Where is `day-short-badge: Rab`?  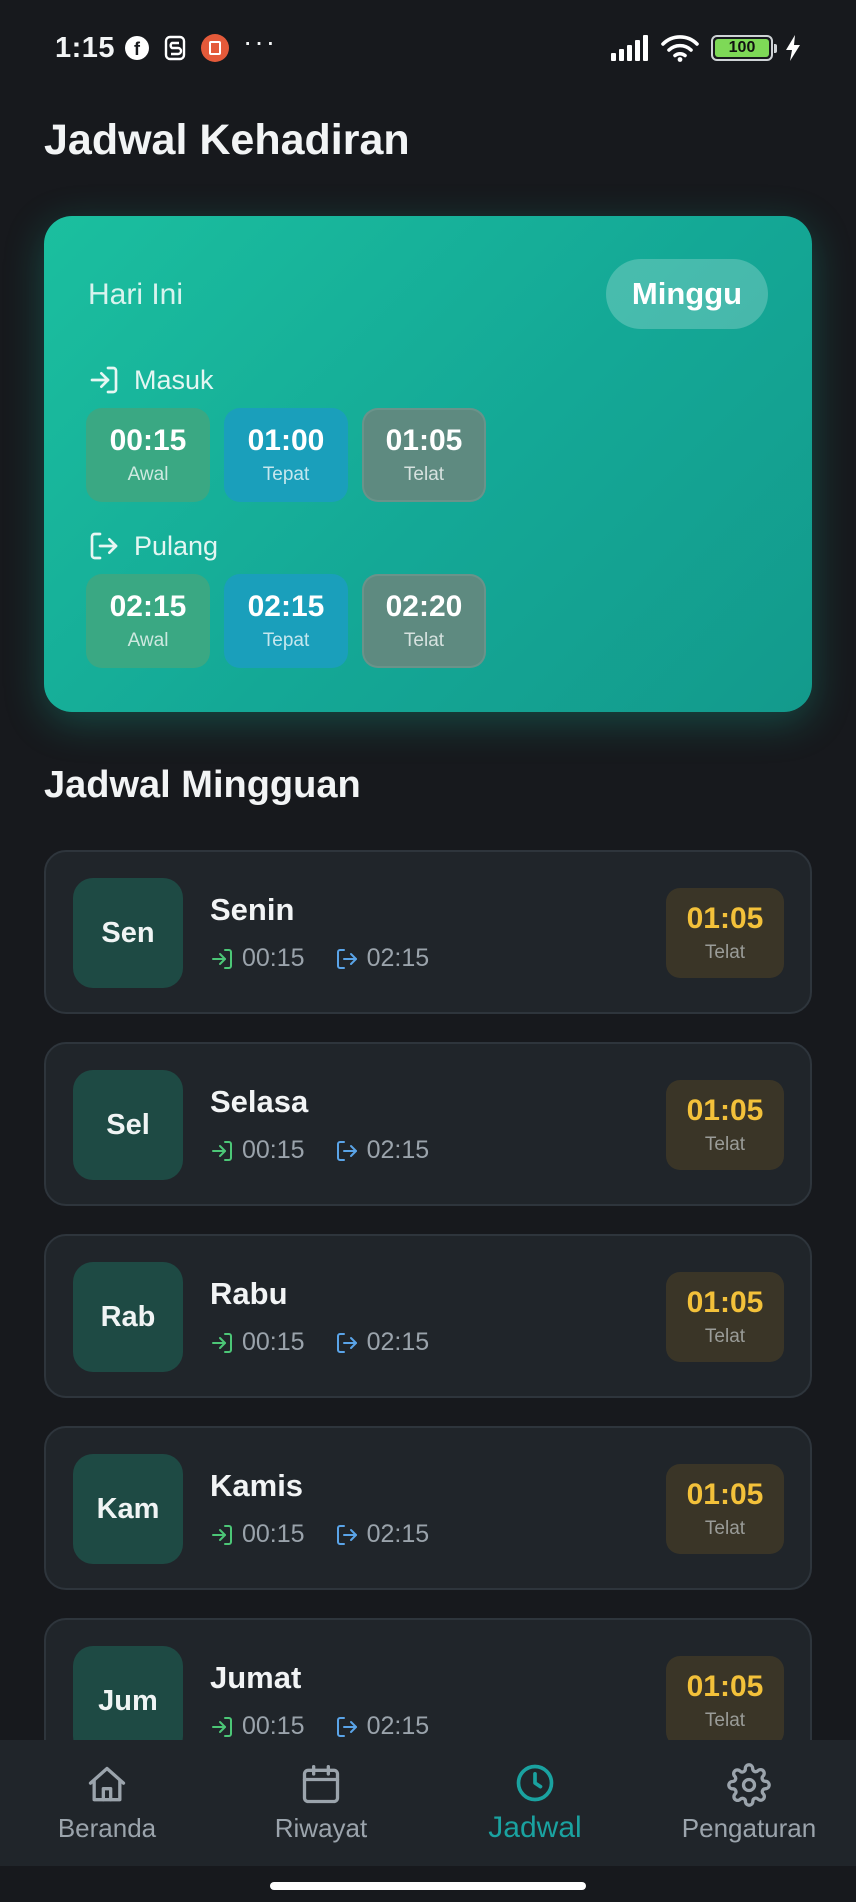 day-short-badge: Rab is located at coordinates (128, 1317).